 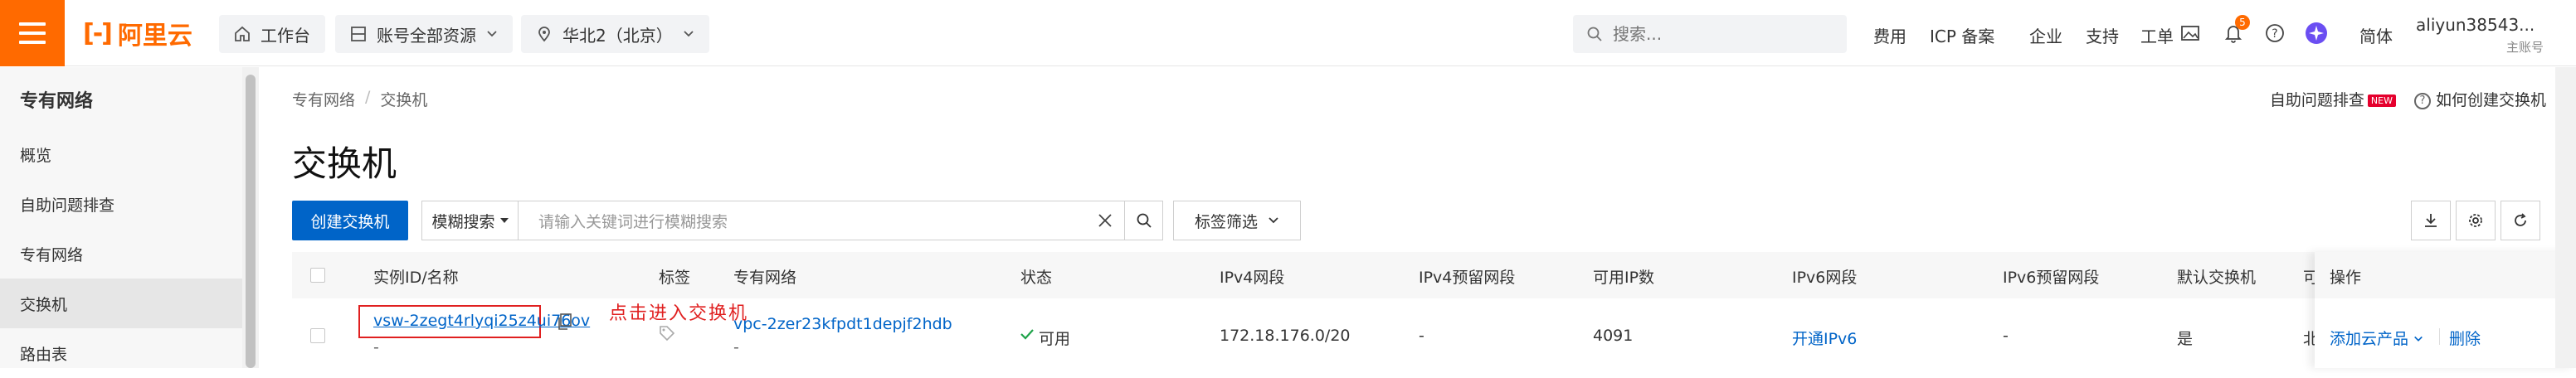 I want to click on assistant-icon, so click(x=2316, y=33).